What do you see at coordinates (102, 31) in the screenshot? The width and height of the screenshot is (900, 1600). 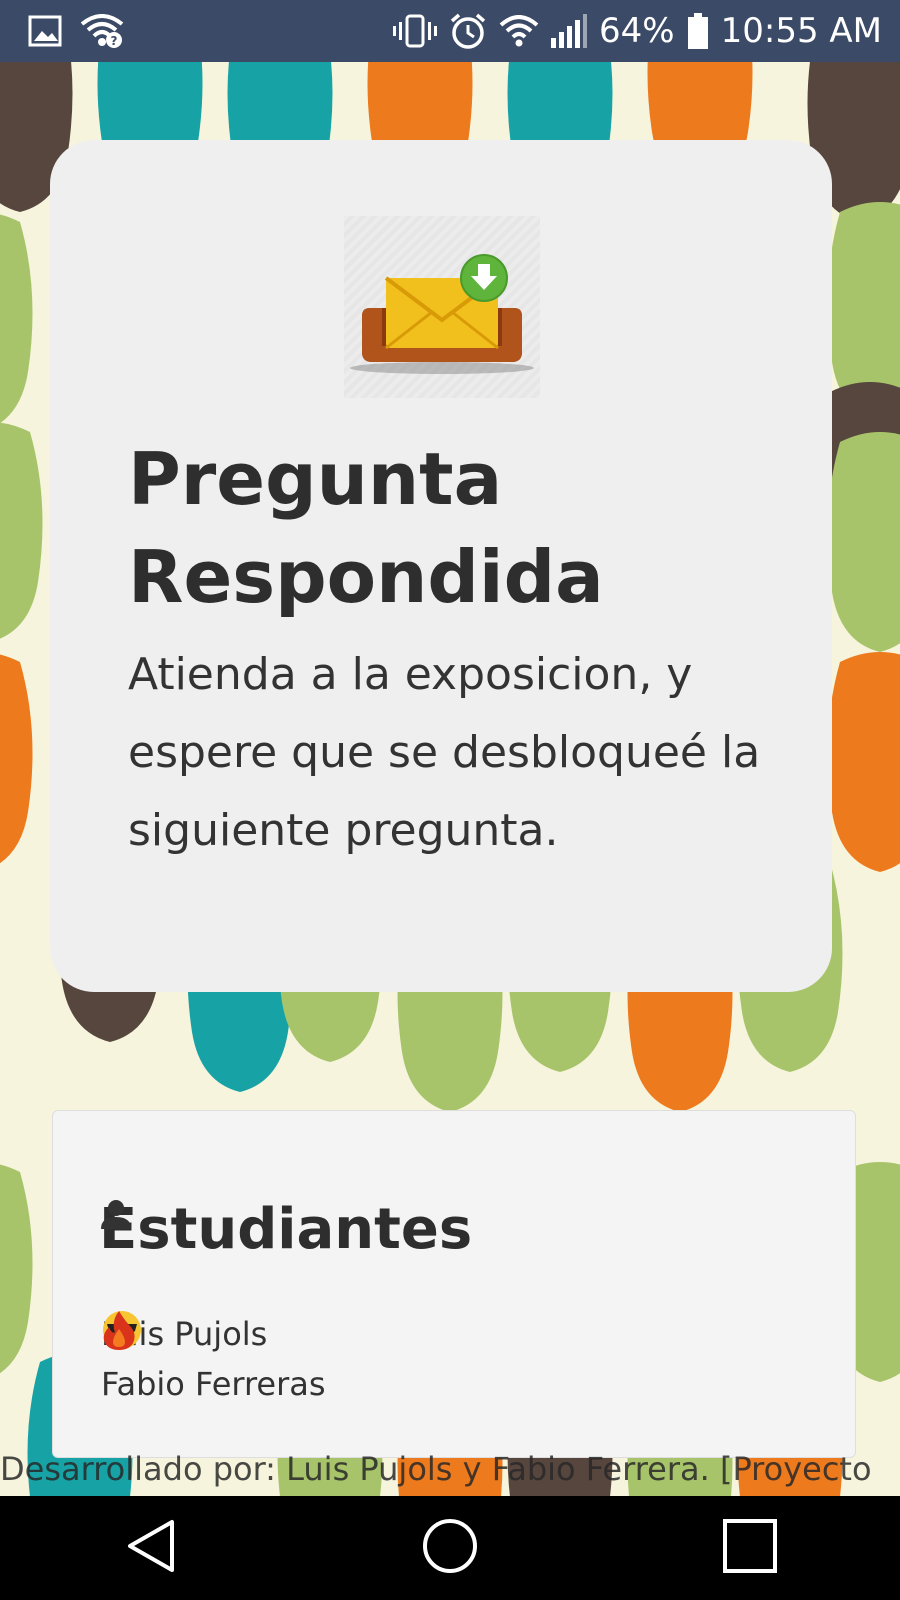 I see `wifi-question-icon: ?` at bounding box center [102, 31].